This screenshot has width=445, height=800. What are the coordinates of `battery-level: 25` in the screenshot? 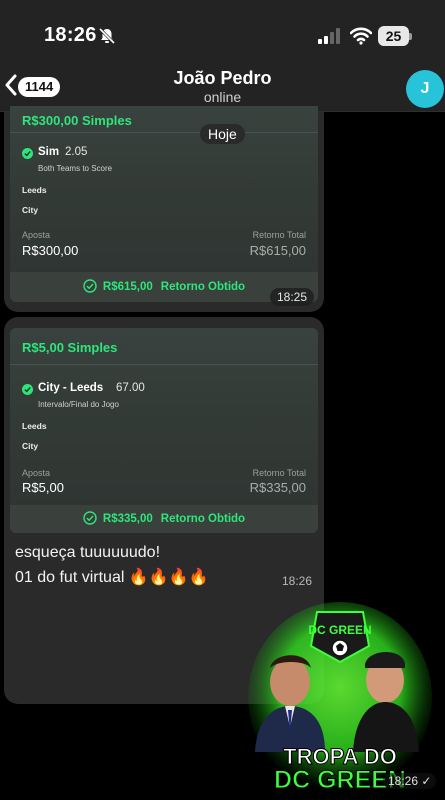 It's located at (393, 36).